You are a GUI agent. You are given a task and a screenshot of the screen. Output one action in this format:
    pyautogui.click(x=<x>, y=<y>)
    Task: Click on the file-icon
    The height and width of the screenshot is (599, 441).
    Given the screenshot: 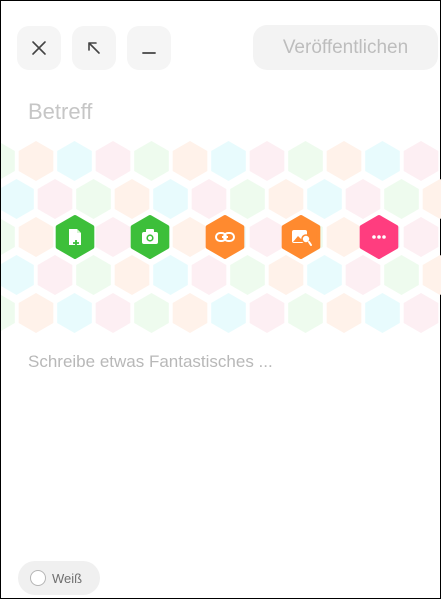 What is the action you would take?
    pyautogui.click(x=75, y=237)
    